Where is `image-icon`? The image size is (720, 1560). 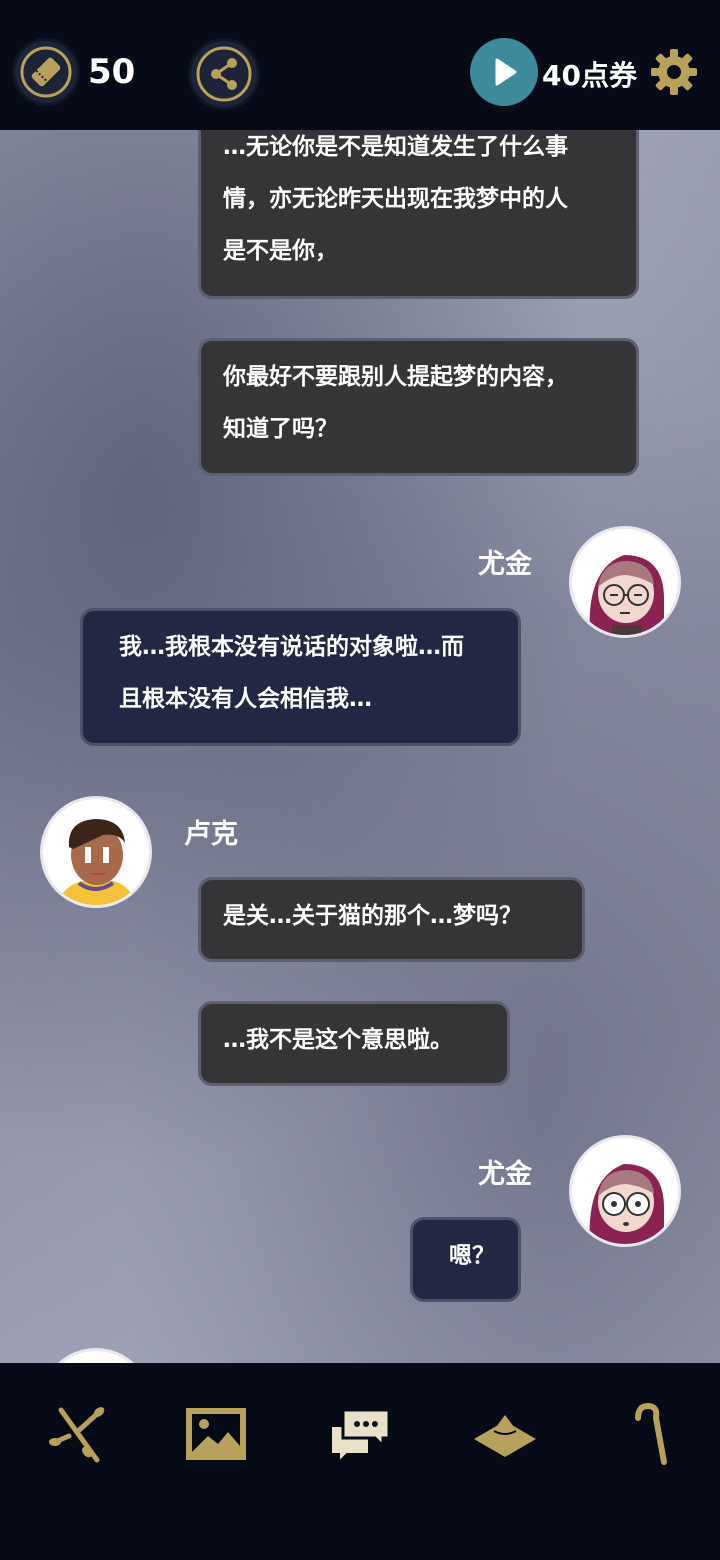
image-icon is located at coordinates (216, 1434).